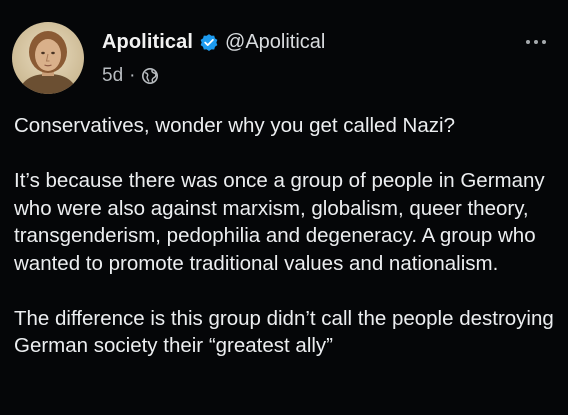 Image resolution: width=568 pixels, height=415 pixels. Describe the element at coordinates (150, 76) in the screenshot. I see `globe-icon` at that location.